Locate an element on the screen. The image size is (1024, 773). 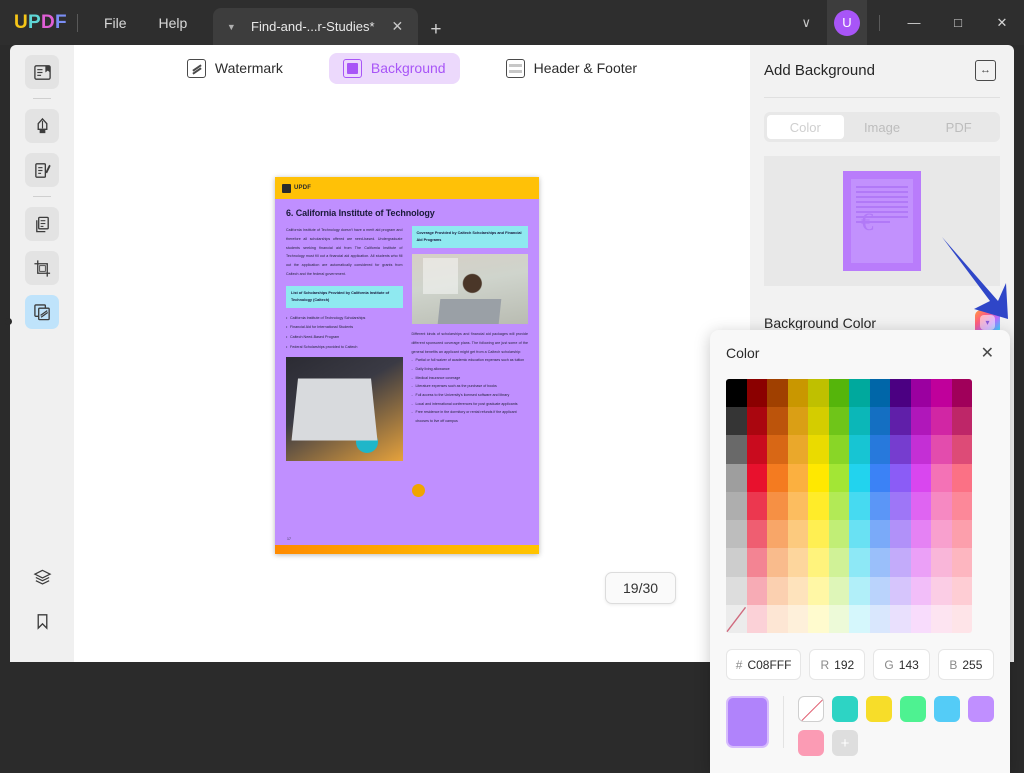
purple-swatch is located at coordinates (981, 709).